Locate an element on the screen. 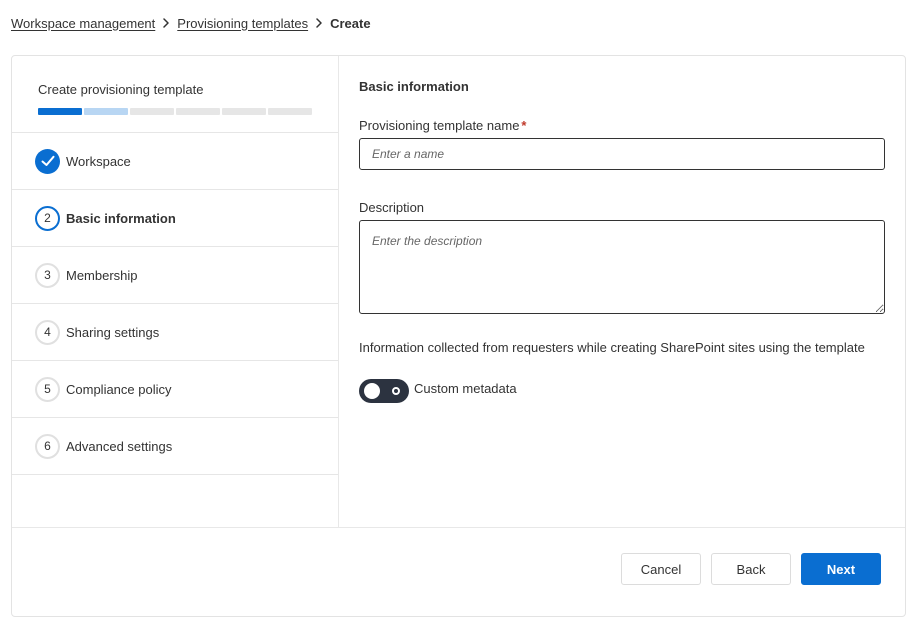 The height and width of the screenshot is (629, 919). step-label: Membership is located at coordinates (102, 275).